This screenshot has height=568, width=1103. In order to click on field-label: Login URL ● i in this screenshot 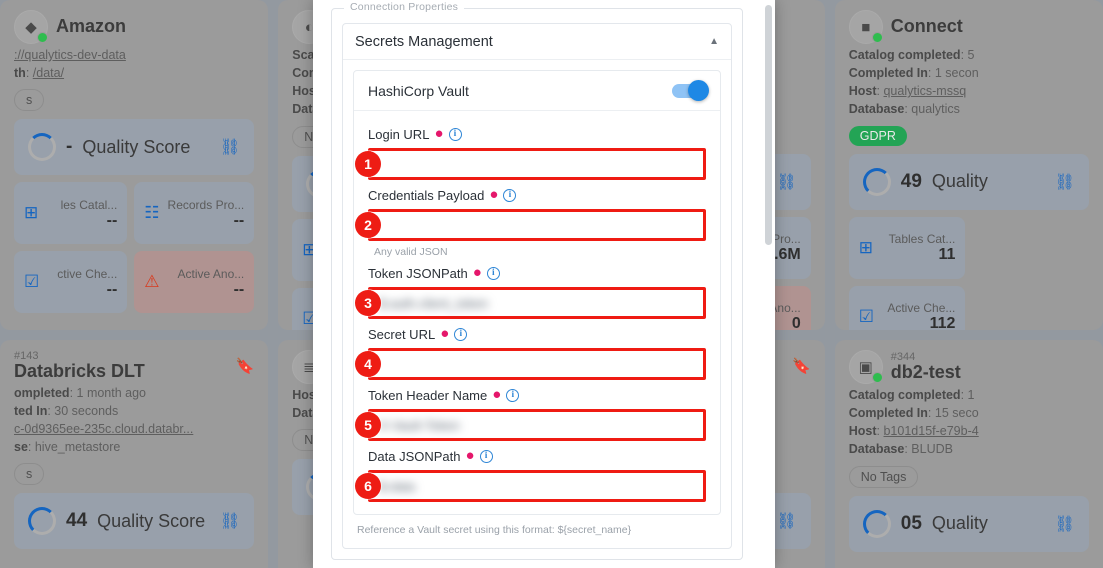, I will do `click(537, 134)`.